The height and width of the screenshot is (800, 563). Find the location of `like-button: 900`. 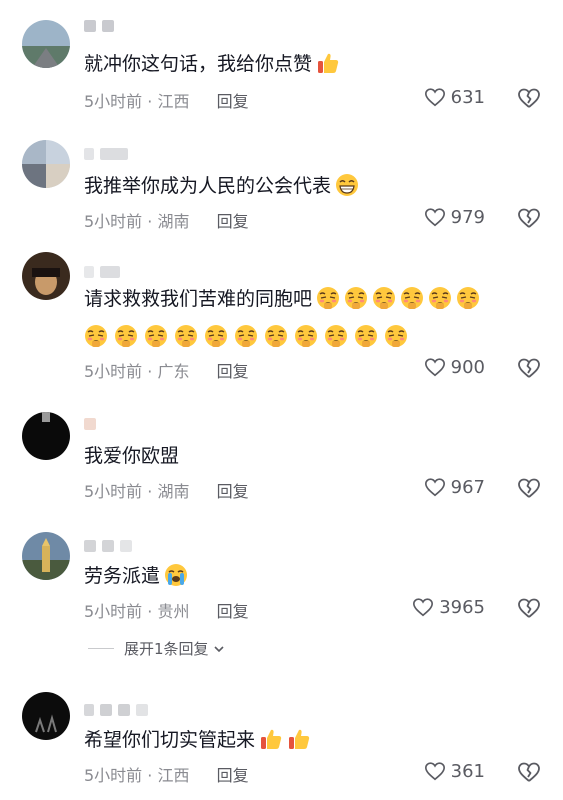

like-button: 900 is located at coordinates (454, 367).